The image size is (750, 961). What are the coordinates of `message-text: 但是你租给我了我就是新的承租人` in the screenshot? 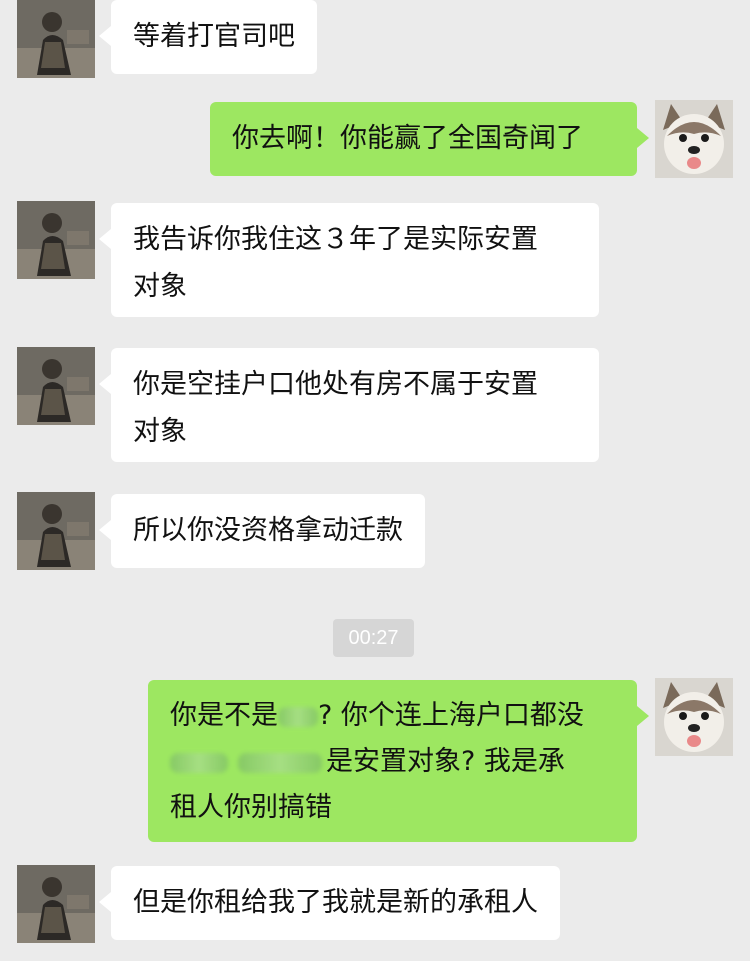 It's located at (335, 902).